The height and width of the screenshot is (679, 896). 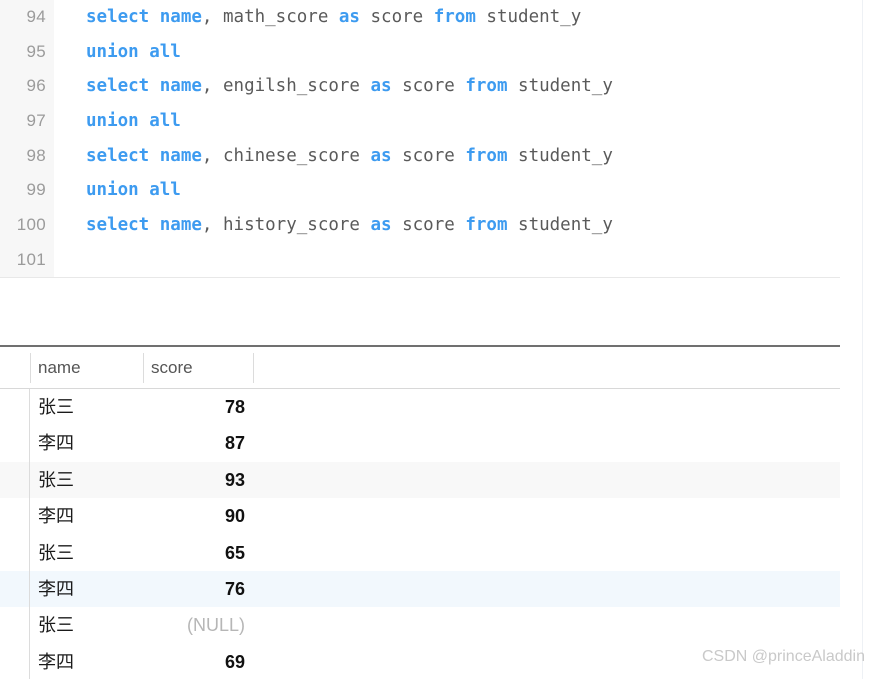 What do you see at coordinates (36, 190) in the screenshot?
I see `code-line-number: 99` at bounding box center [36, 190].